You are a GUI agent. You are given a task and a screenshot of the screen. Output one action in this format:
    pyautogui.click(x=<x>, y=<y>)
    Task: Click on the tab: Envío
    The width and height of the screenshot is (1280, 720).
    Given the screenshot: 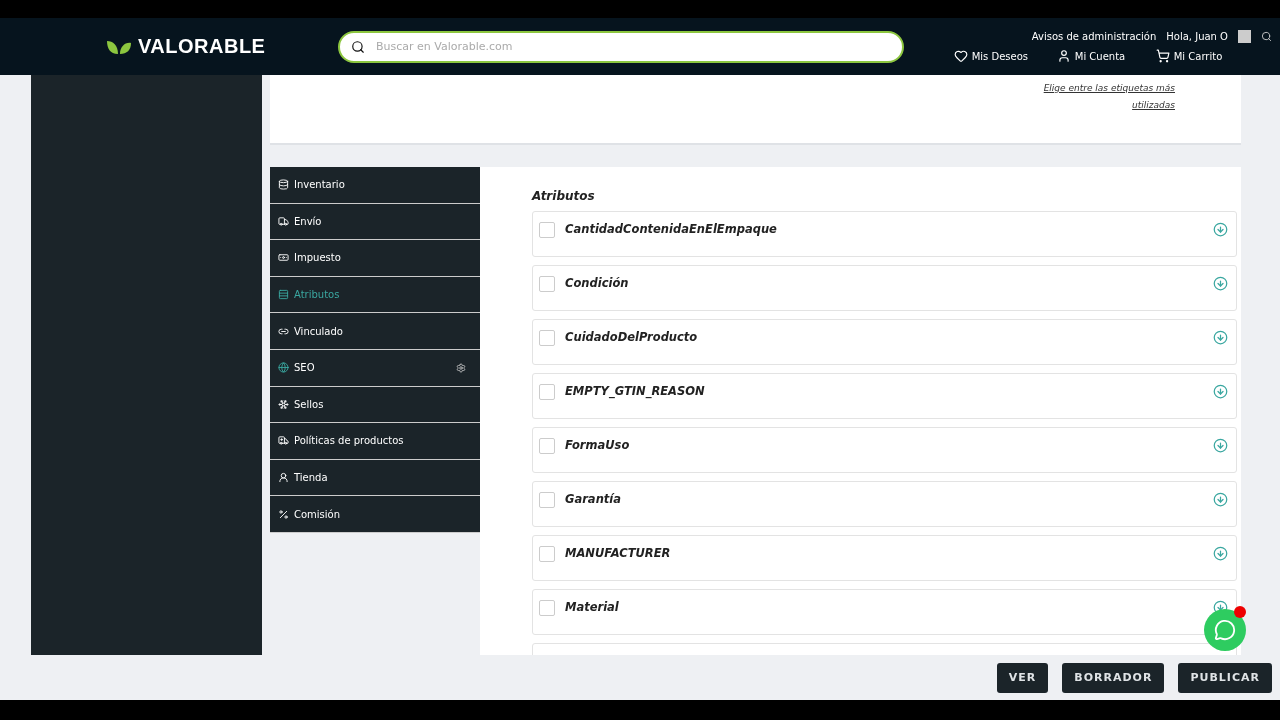 What is the action you would take?
    pyautogui.click(x=375, y=222)
    